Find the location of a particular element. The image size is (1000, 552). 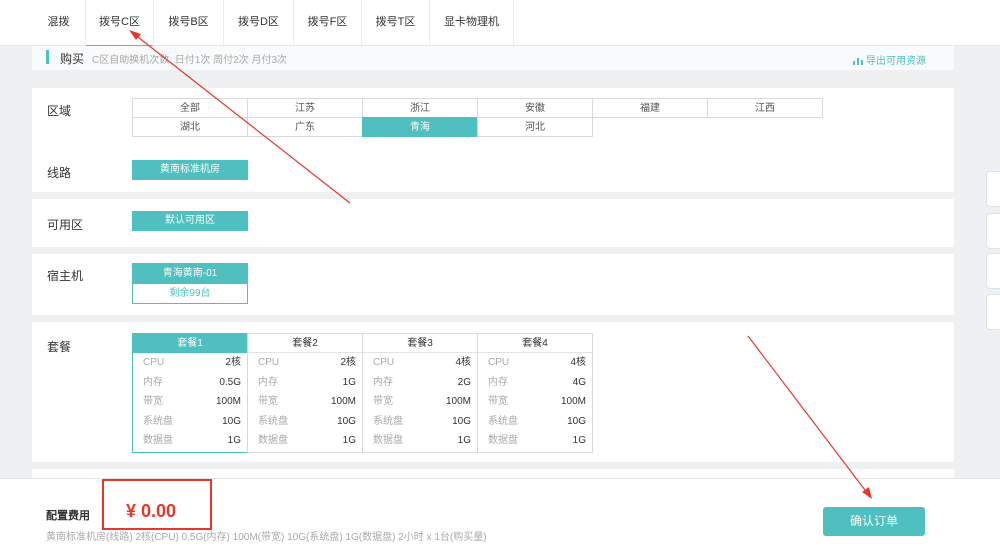

host-name: 青海黄南-01 is located at coordinates (190, 274).